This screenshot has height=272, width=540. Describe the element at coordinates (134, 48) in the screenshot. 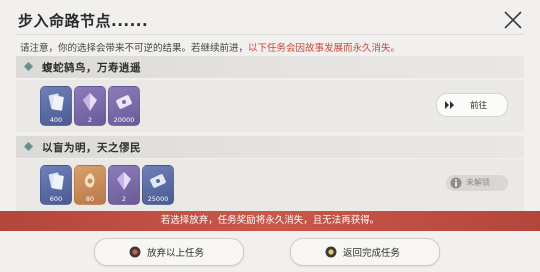

I see `notice-main: 请注意，你的选择会带来不可逆的结果。若继续前进，` at that location.